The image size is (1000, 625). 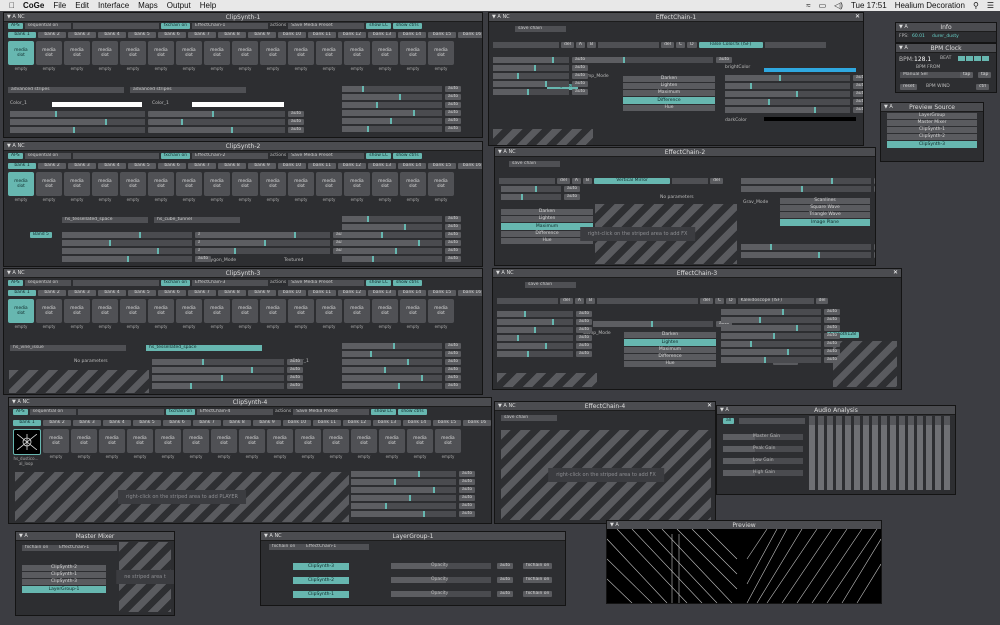 What do you see at coordinates (27, 442) in the screenshot?
I see `media-slot` at bounding box center [27, 442].